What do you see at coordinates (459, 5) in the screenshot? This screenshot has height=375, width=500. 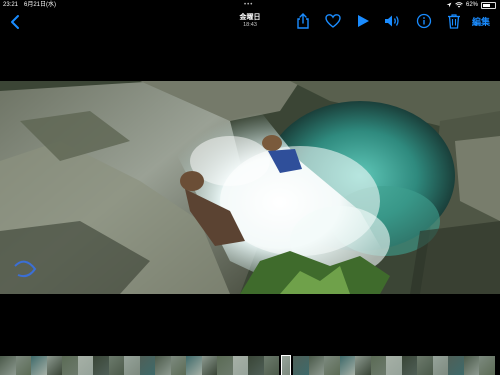 I see `wifi-icon` at bounding box center [459, 5].